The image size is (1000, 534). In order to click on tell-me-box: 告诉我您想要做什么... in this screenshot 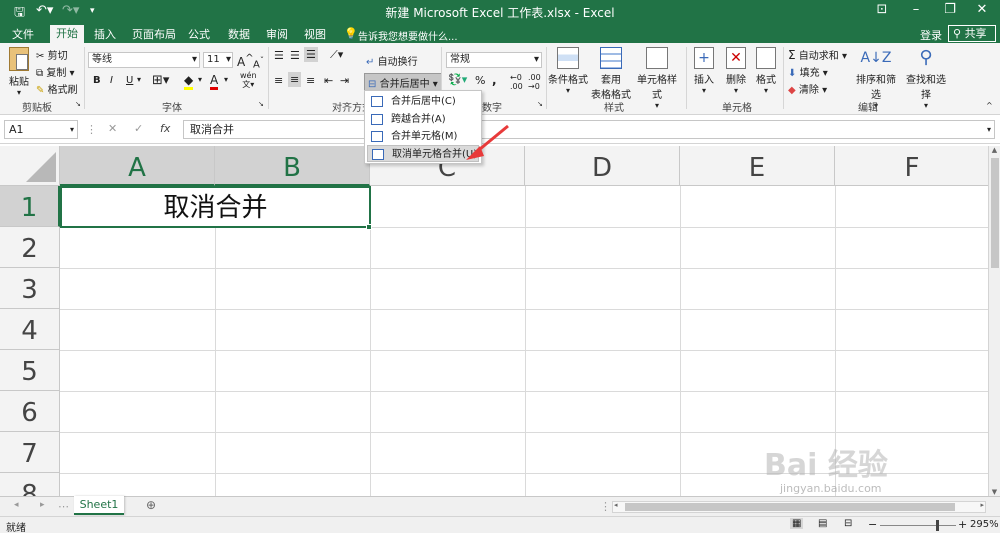, I will do `click(408, 35)`.